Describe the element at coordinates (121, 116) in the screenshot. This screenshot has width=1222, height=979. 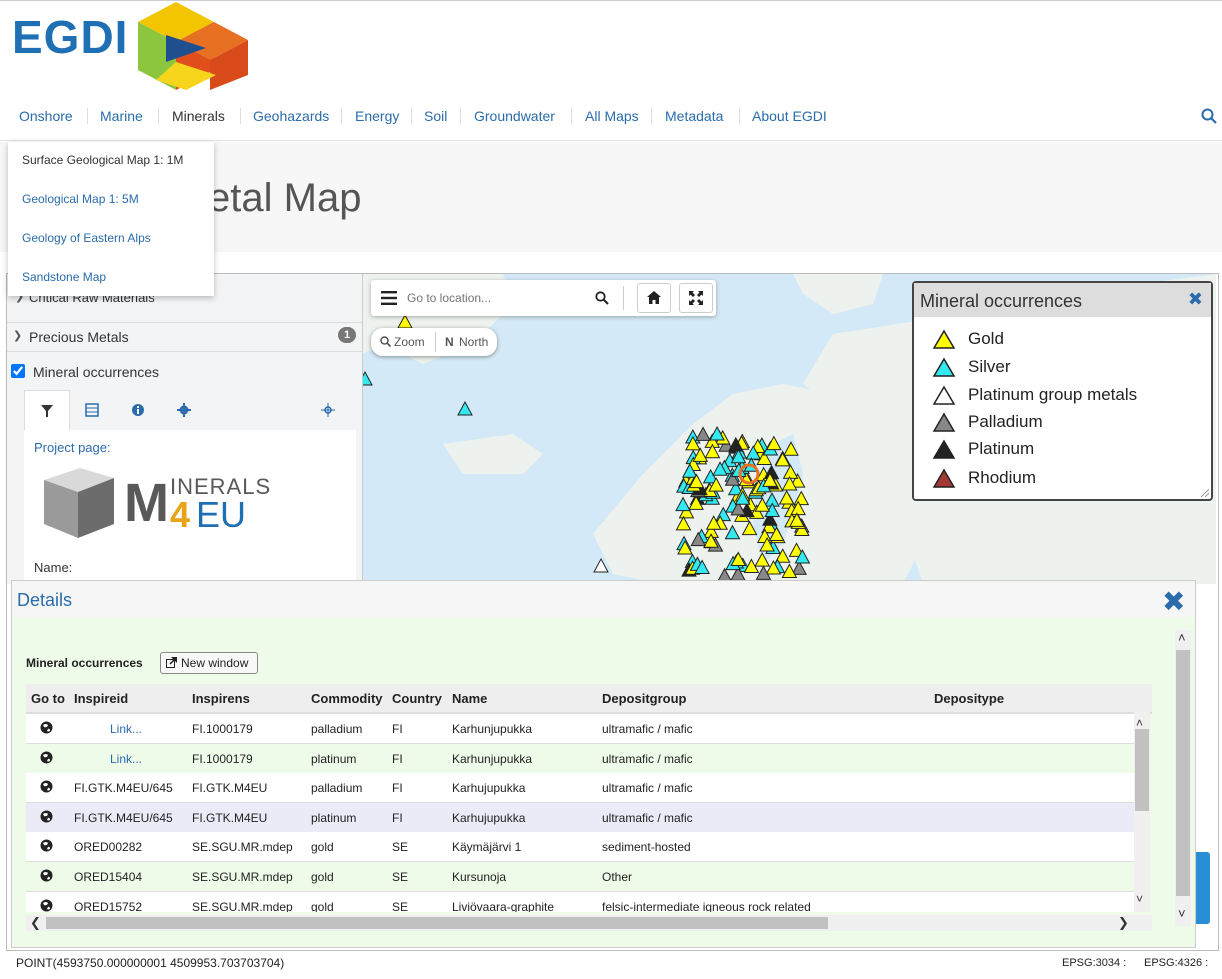
I see `nav-marine: Marine` at that location.